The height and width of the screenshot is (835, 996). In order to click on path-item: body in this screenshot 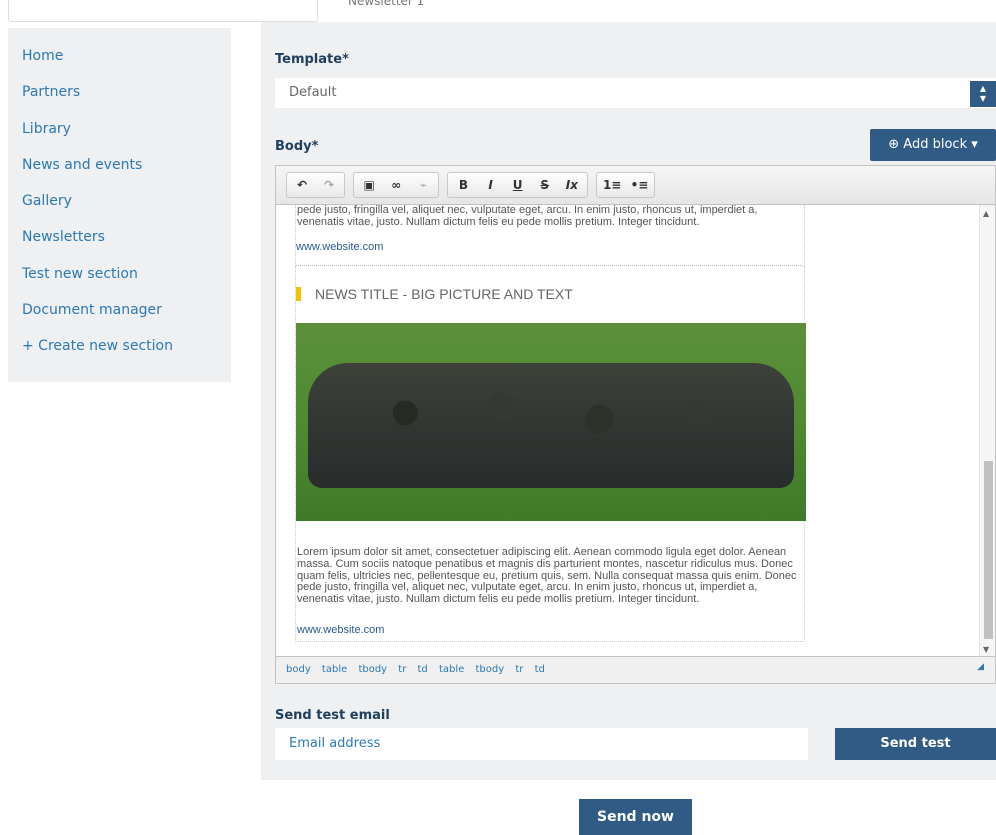, I will do `click(298, 669)`.